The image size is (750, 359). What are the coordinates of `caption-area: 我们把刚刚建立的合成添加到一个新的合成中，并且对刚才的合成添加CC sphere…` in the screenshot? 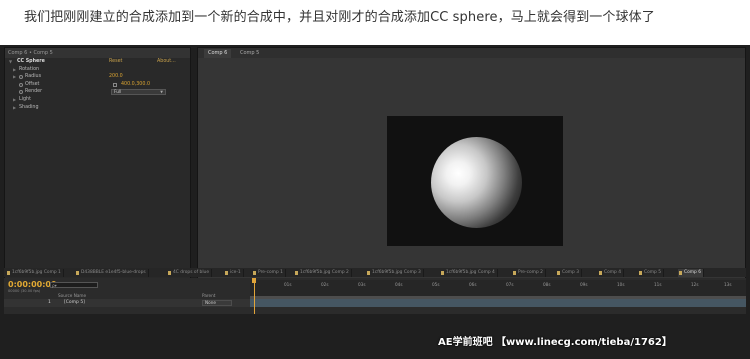 It's located at (375, 22).